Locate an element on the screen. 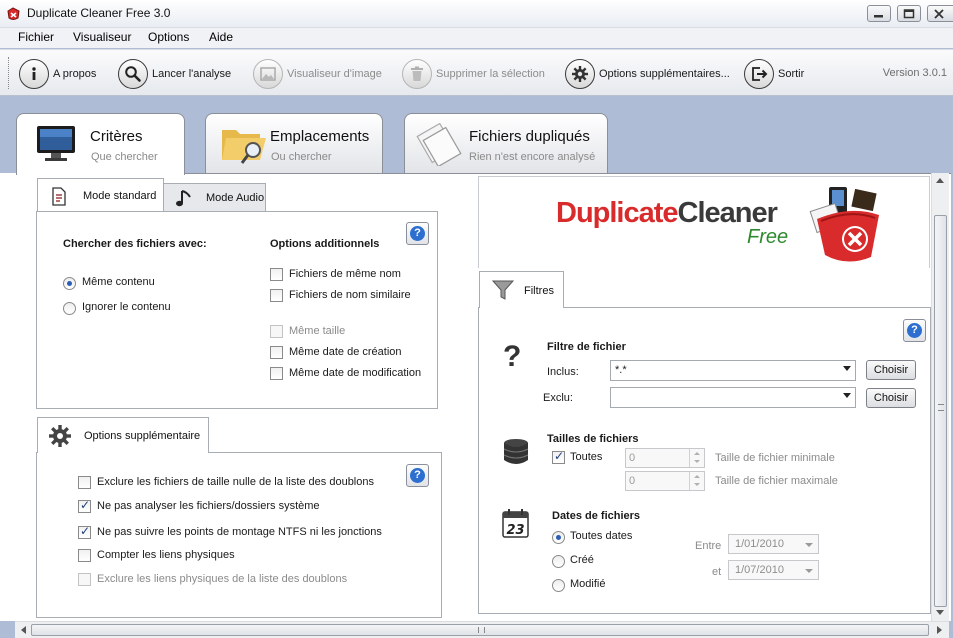 The width and height of the screenshot is (953, 638). tab-filtres: Filtres is located at coordinates (521, 289).